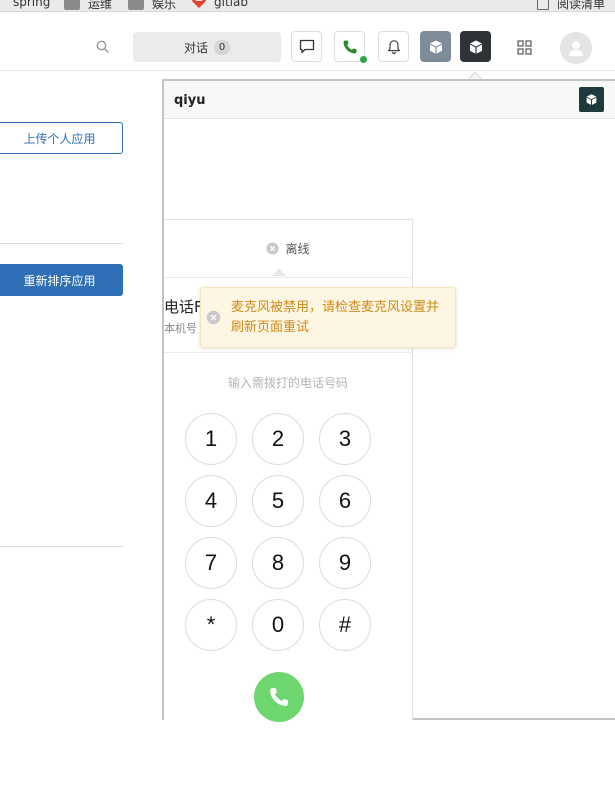  What do you see at coordinates (524, 47) in the screenshot?
I see `apps-grid-icon` at bounding box center [524, 47].